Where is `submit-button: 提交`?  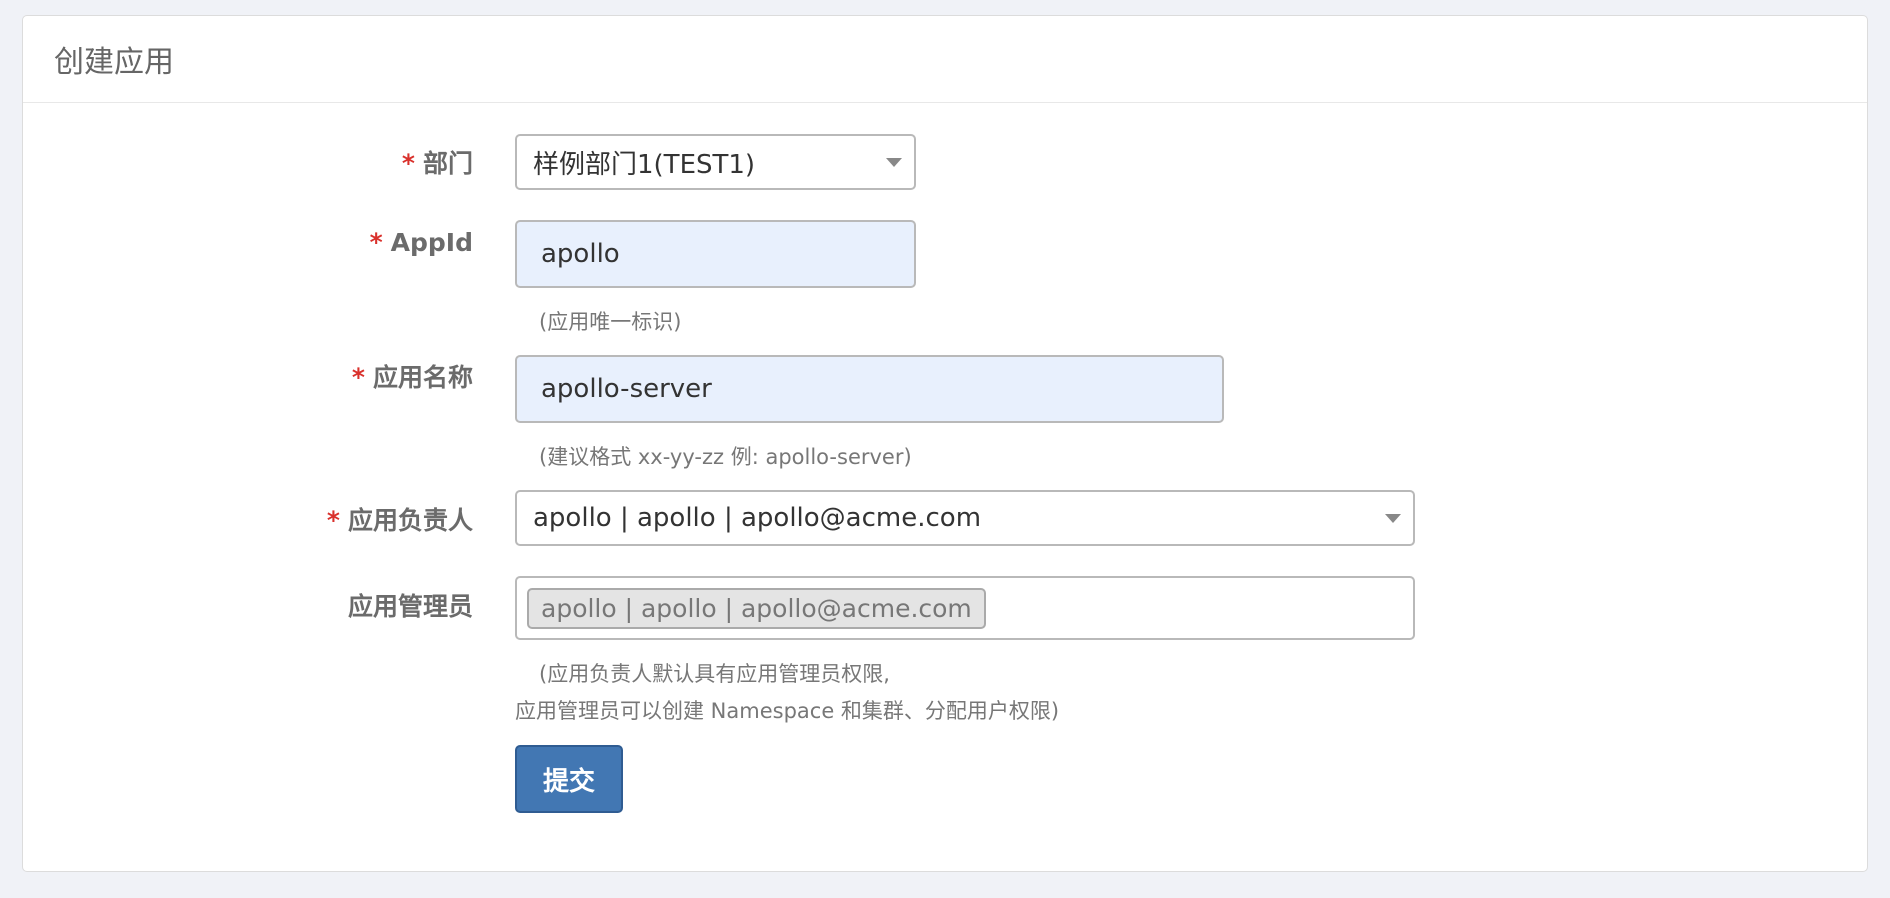
submit-button: 提交 is located at coordinates (569, 779).